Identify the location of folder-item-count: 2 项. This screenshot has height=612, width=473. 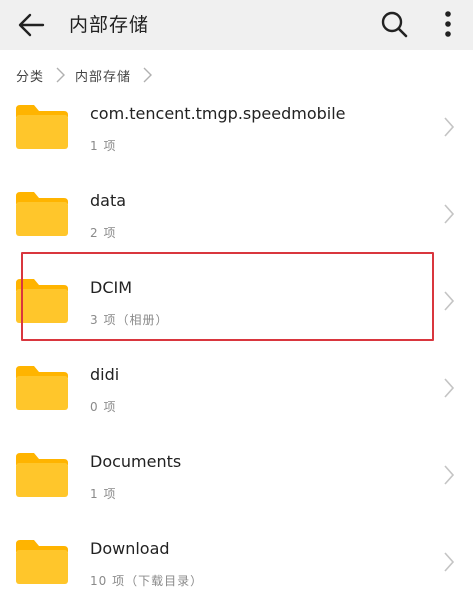
(103, 233).